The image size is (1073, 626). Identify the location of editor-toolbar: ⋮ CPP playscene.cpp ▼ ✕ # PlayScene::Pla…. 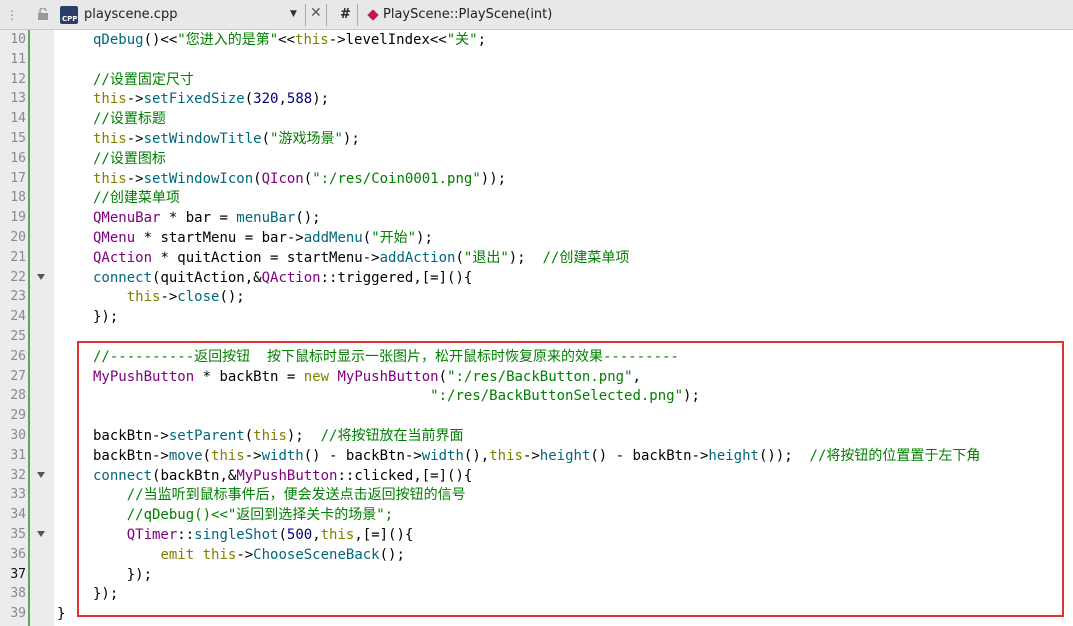
(536, 15).